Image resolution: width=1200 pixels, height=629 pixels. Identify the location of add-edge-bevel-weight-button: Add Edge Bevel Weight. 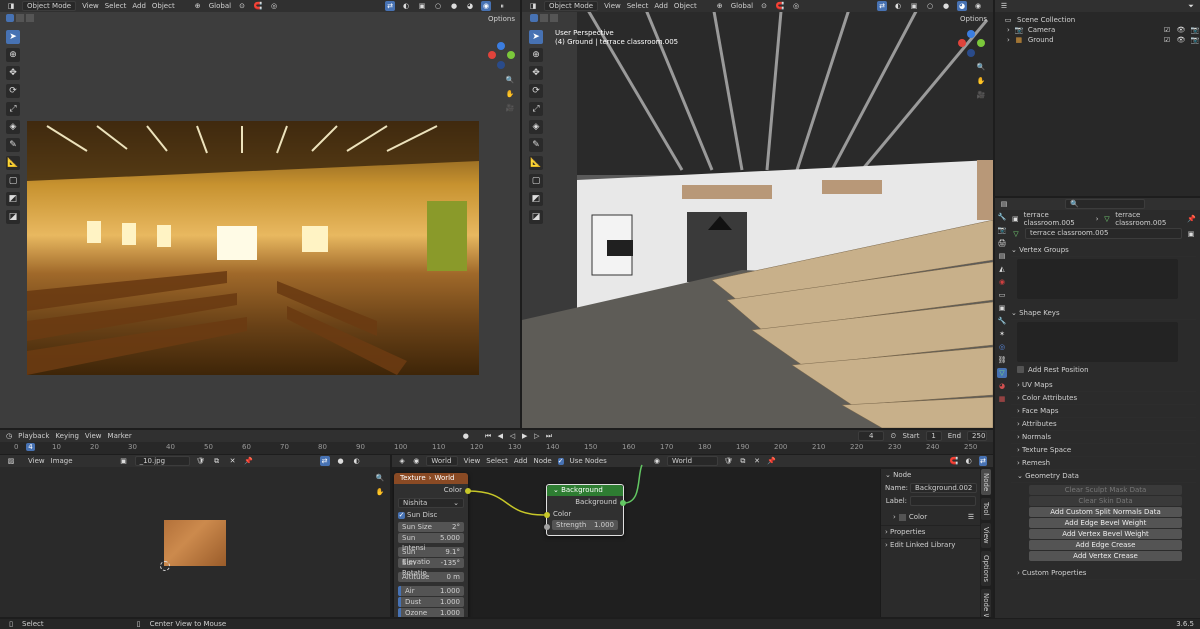
(1105, 523).